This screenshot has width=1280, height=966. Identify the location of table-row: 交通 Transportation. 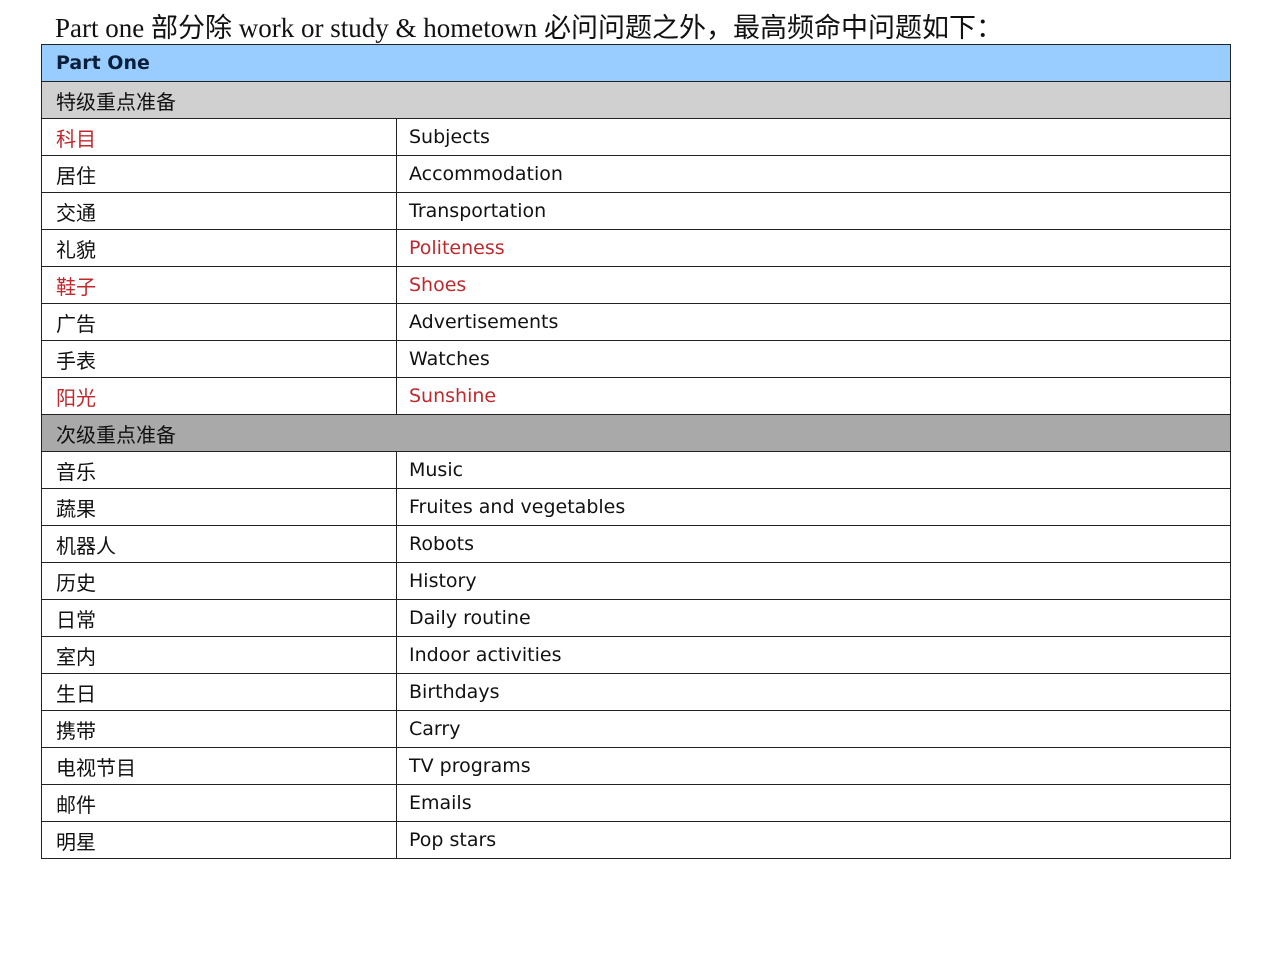
(636, 211).